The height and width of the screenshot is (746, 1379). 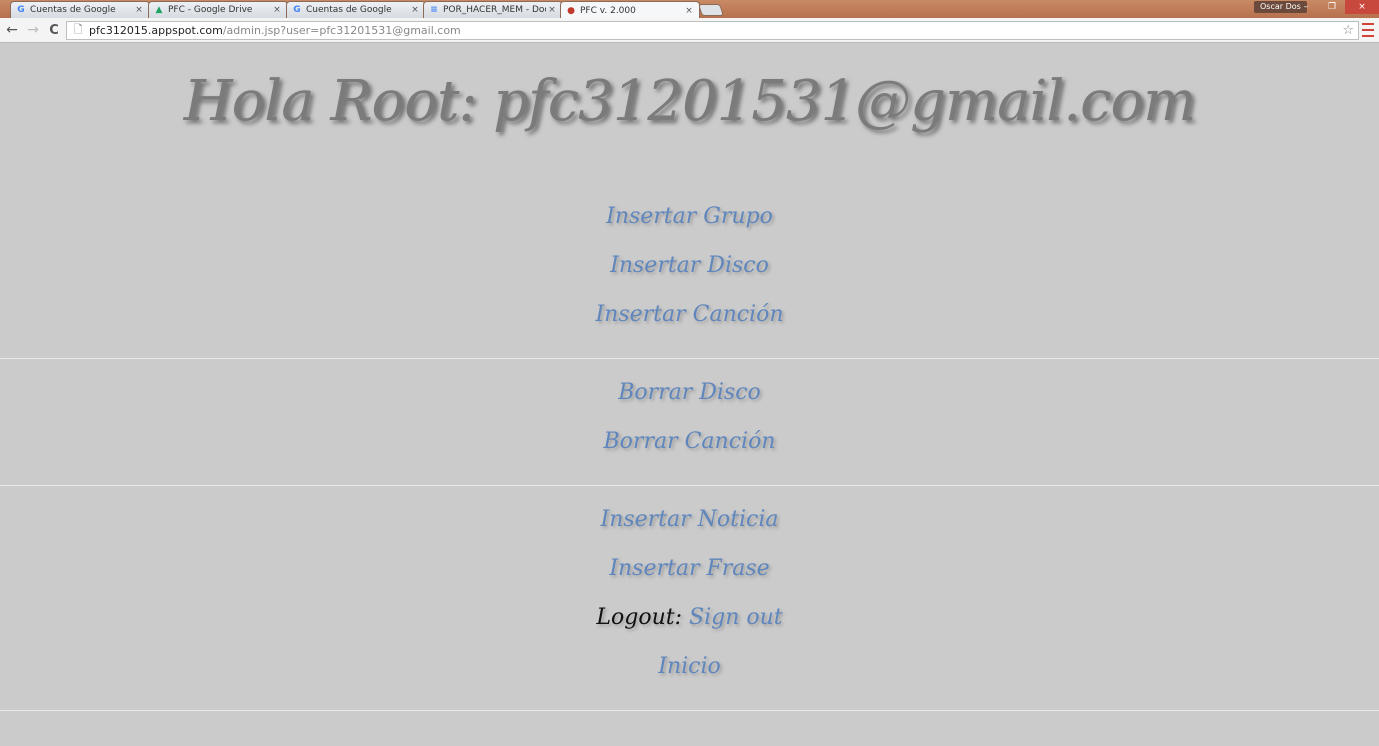 What do you see at coordinates (639, 617) in the screenshot?
I see `logout-label: Logout:` at bounding box center [639, 617].